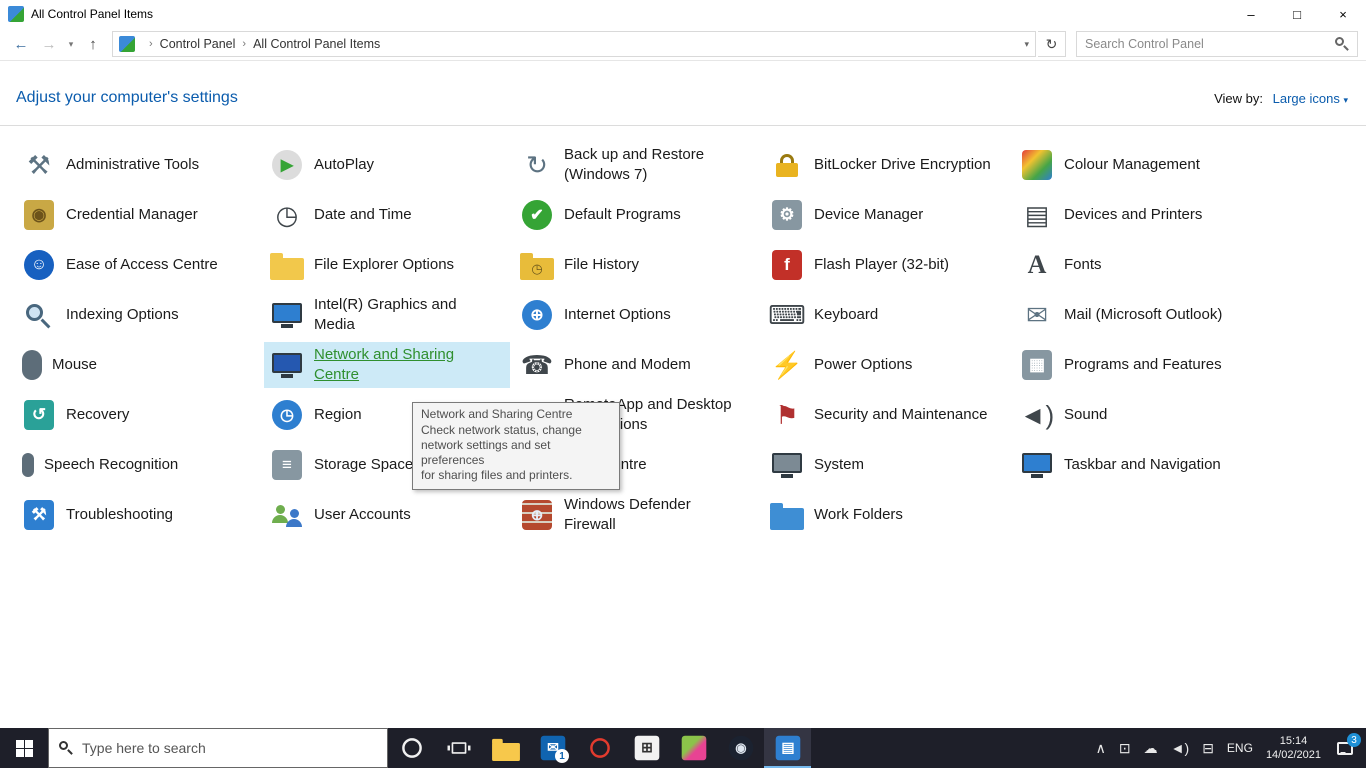 This screenshot has width=1366, height=768. I want to click on cp-item-work-folders: Work Folders, so click(887, 515).